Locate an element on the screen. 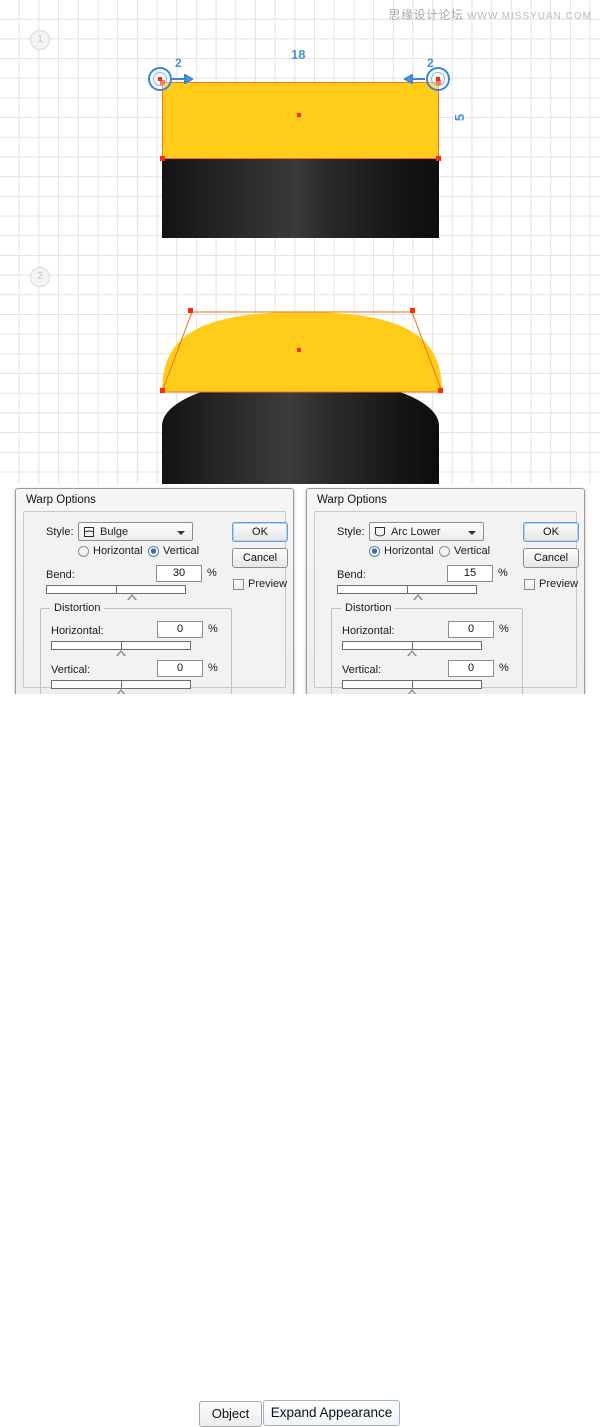  bulge-icon is located at coordinates (89, 532).